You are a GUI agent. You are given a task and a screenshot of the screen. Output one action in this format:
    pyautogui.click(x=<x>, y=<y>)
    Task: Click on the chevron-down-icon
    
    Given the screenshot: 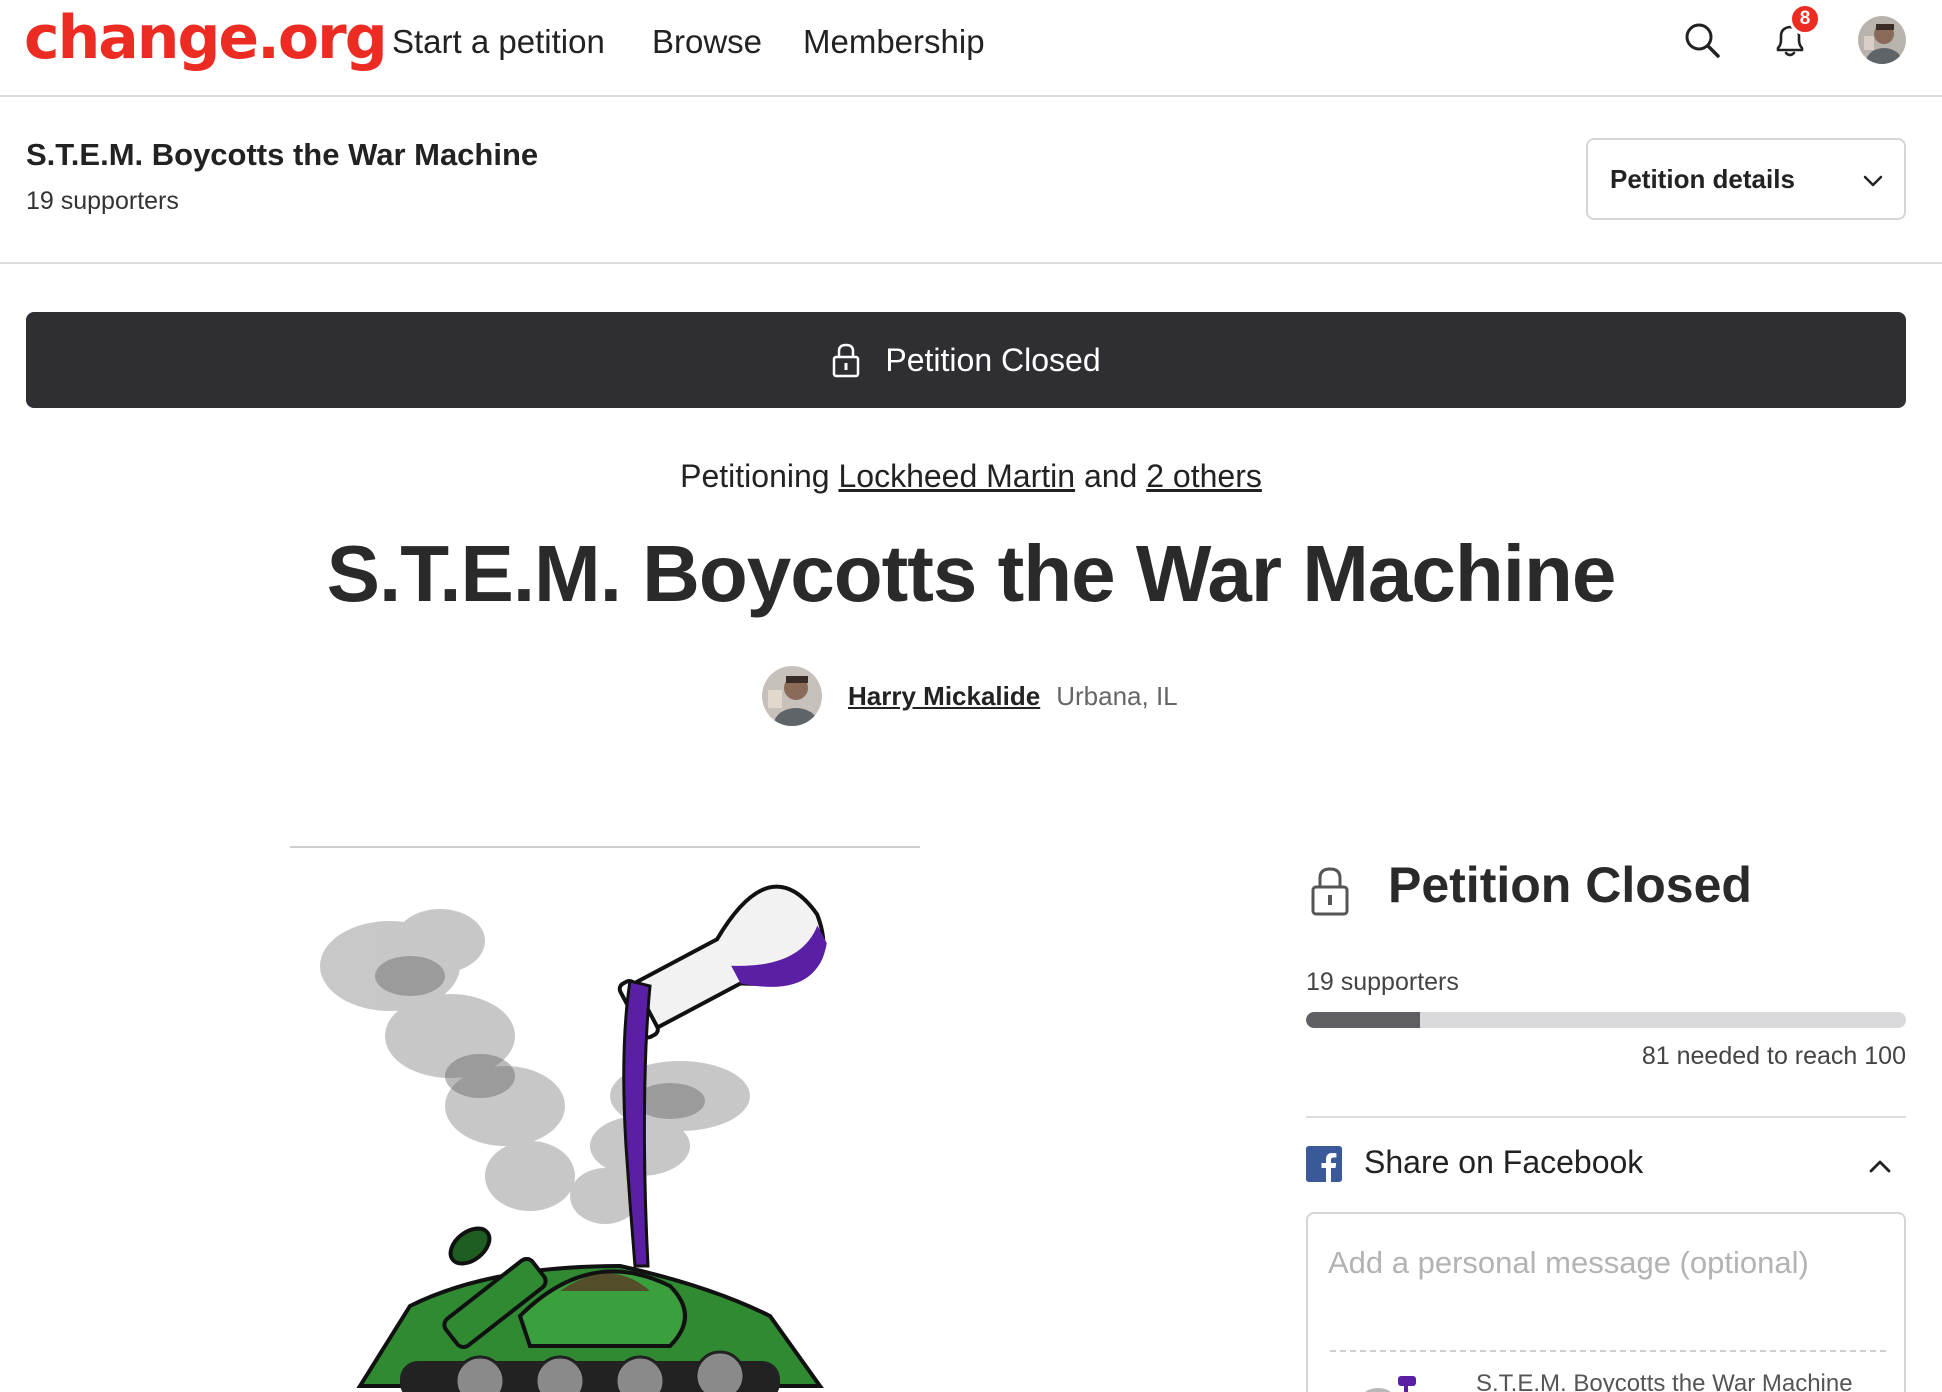 What is the action you would take?
    pyautogui.click(x=1873, y=181)
    